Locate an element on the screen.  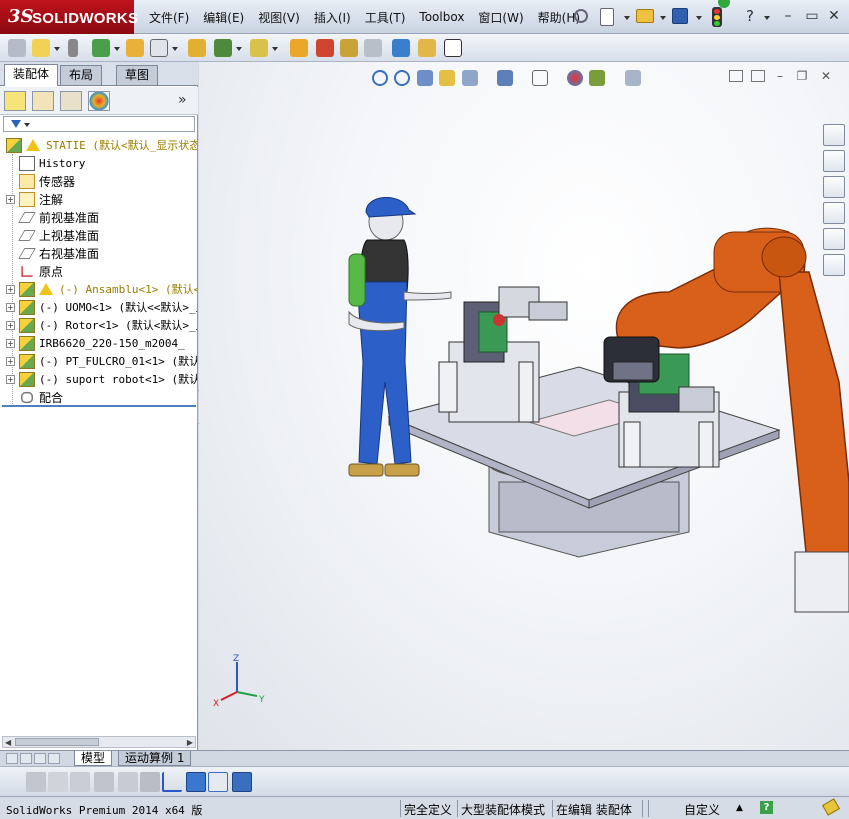
linear-pattern-icon is located at coordinates (101, 48).